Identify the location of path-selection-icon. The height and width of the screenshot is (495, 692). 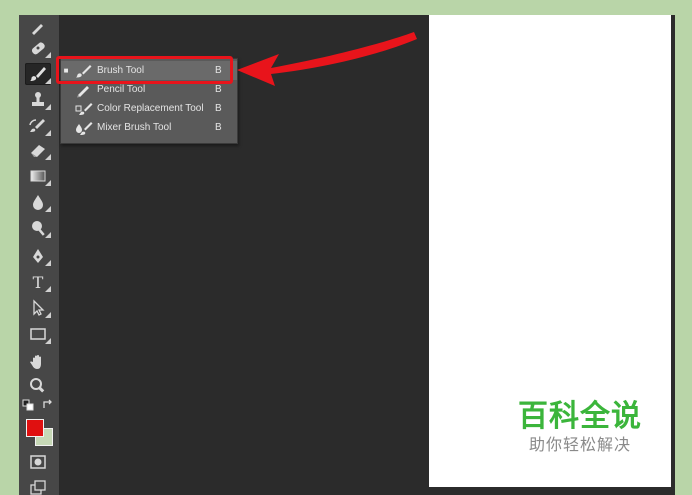
(38, 308).